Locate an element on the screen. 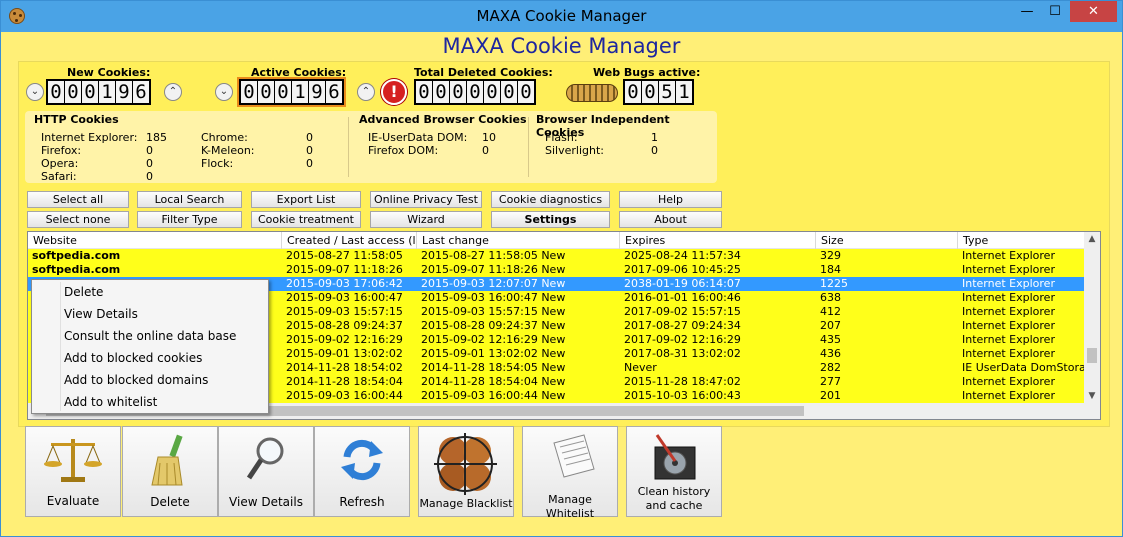 The width and height of the screenshot is (1123, 537). new-cookies-up-button: ⌃ is located at coordinates (173, 92).